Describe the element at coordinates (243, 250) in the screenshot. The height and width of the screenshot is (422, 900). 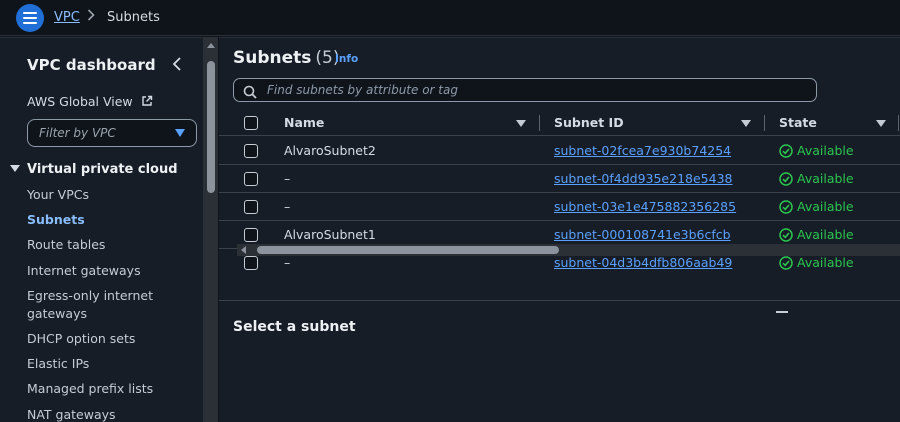
I see `scroll-left-icon` at that location.